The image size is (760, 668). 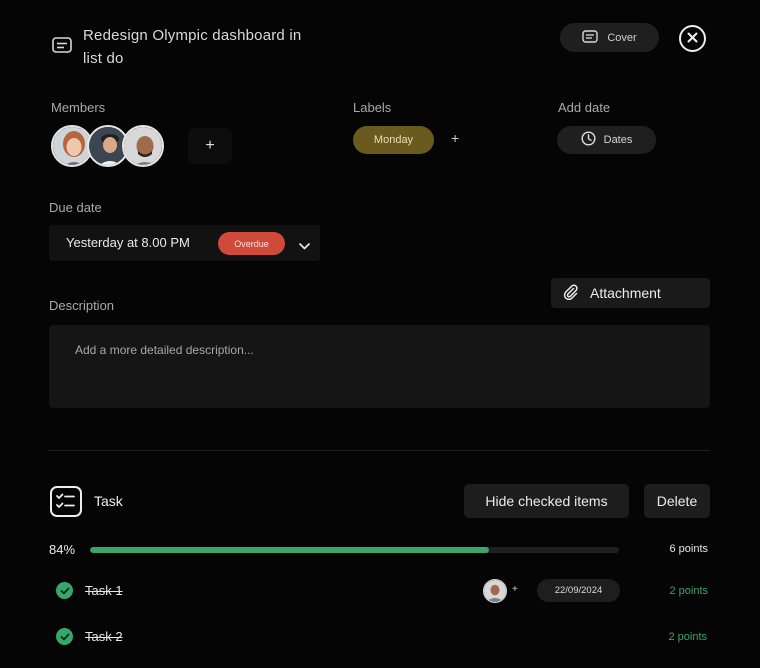 I want to click on card-title: Redesign Olympic dashboard in list do, so click(x=192, y=47).